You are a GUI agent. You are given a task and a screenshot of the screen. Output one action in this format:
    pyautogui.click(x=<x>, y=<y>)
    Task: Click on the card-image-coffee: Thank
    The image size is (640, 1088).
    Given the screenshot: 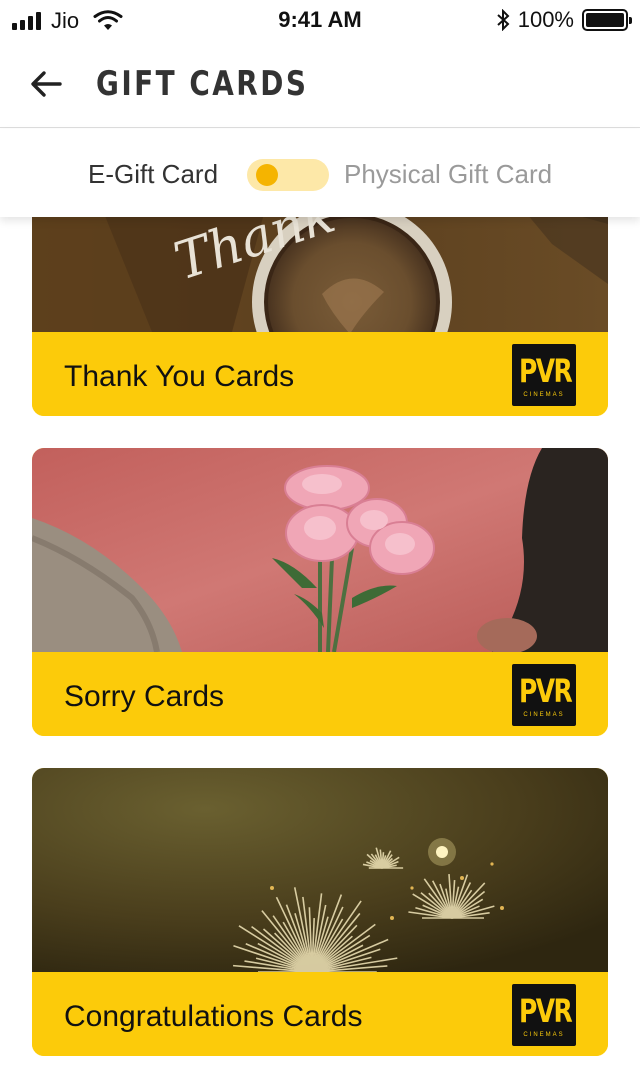 What is the action you would take?
    pyautogui.click(x=320, y=274)
    